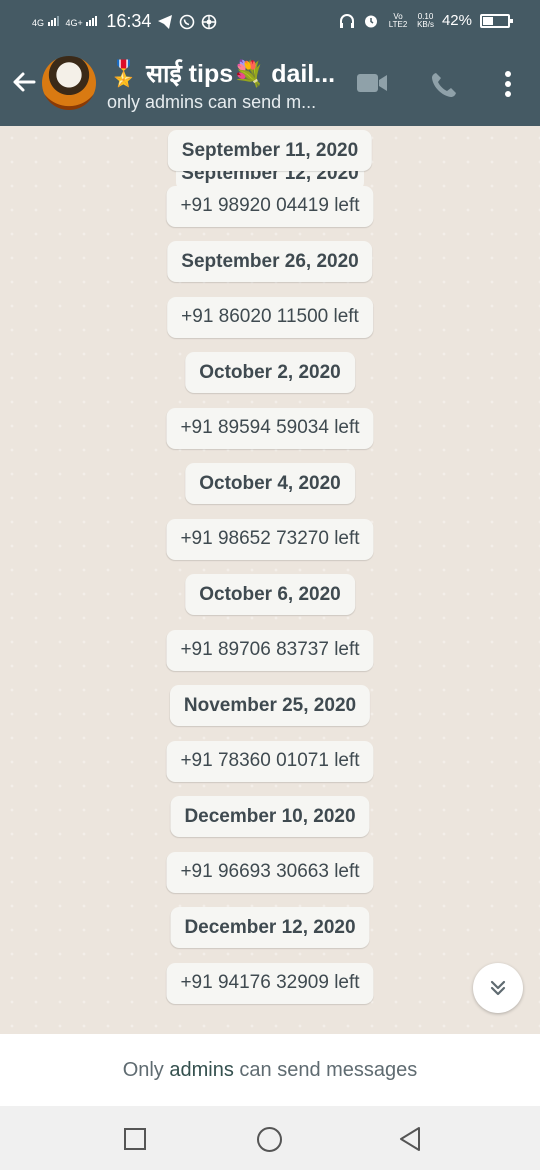 The image size is (540, 1170). I want to click on home-icon, so click(269, 1139).